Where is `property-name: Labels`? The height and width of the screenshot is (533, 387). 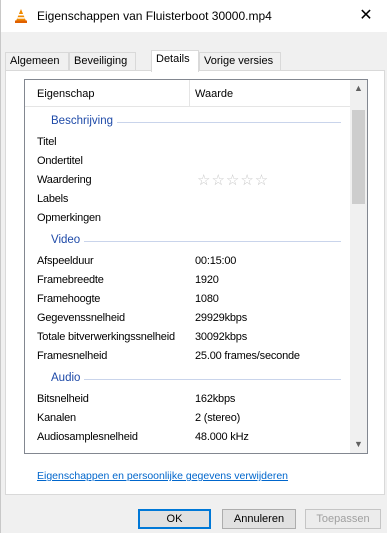 property-name: Labels is located at coordinates (53, 199).